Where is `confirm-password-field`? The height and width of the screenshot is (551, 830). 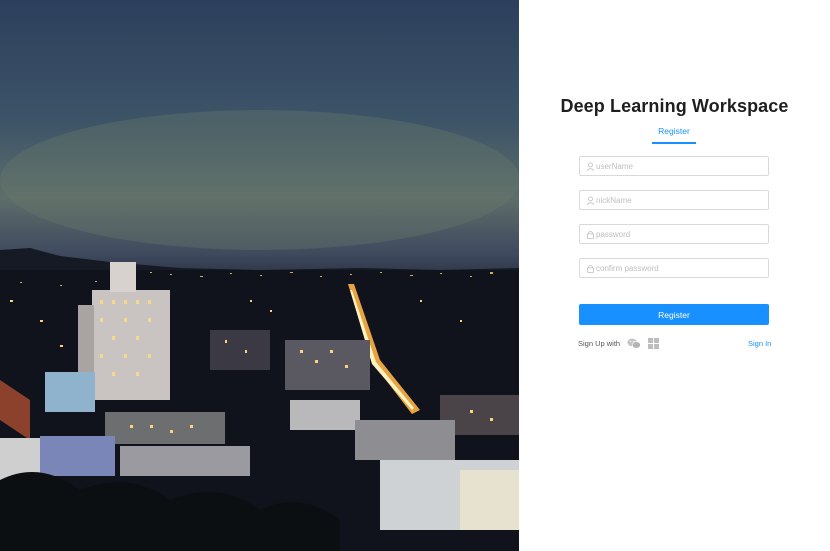 confirm-password-field is located at coordinates (674, 268).